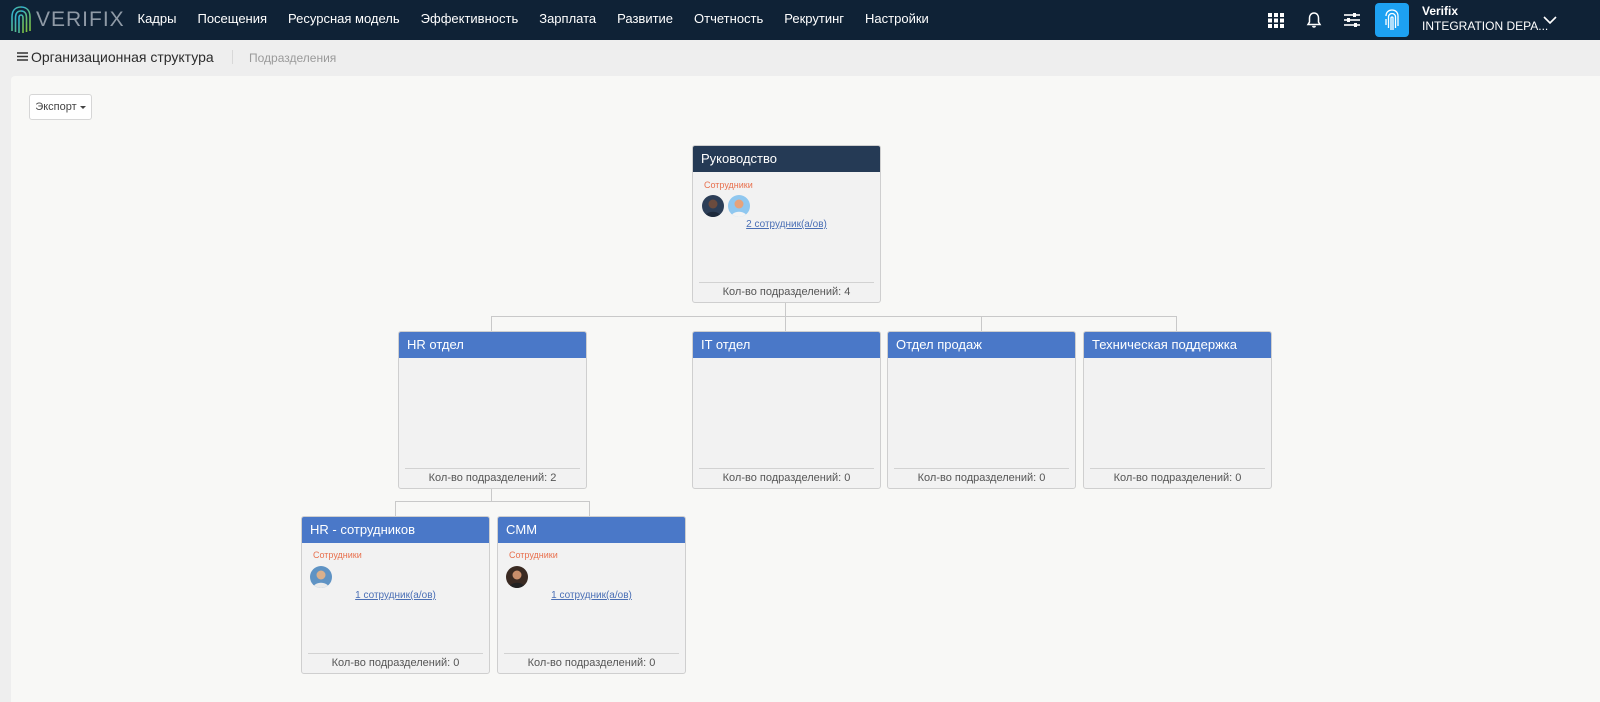 This screenshot has height=702, width=1600. What do you see at coordinates (1550, 20) in the screenshot?
I see `chevron-down-icon` at bounding box center [1550, 20].